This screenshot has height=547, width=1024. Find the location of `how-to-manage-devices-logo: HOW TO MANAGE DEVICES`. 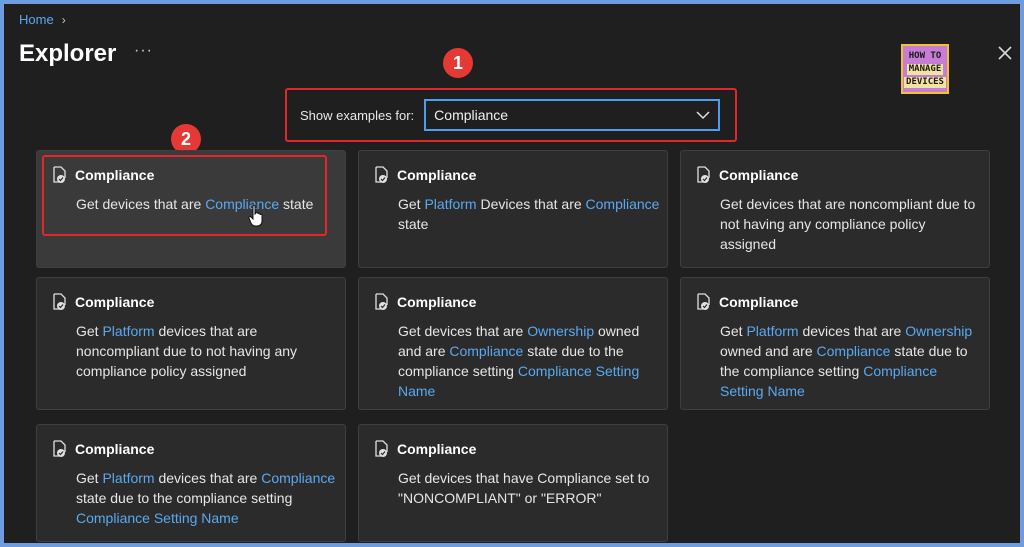

how-to-manage-devices-logo: HOW TO MANAGE DEVICES is located at coordinates (925, 69).